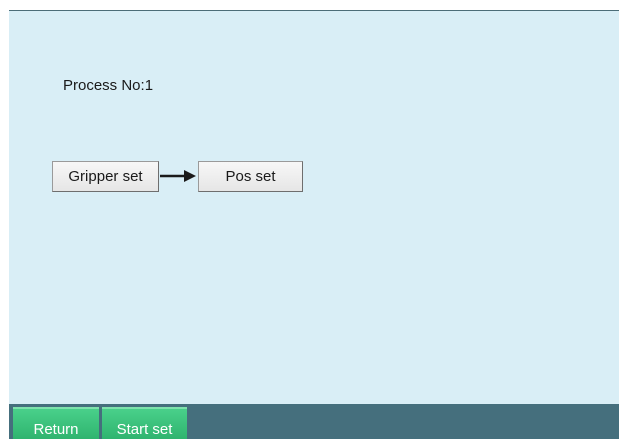 The height and width of the screenshot is (439, 619). Describe the element at coordinates (178, 176) in the screenshot. I see `arrow-right-icon` at that location.